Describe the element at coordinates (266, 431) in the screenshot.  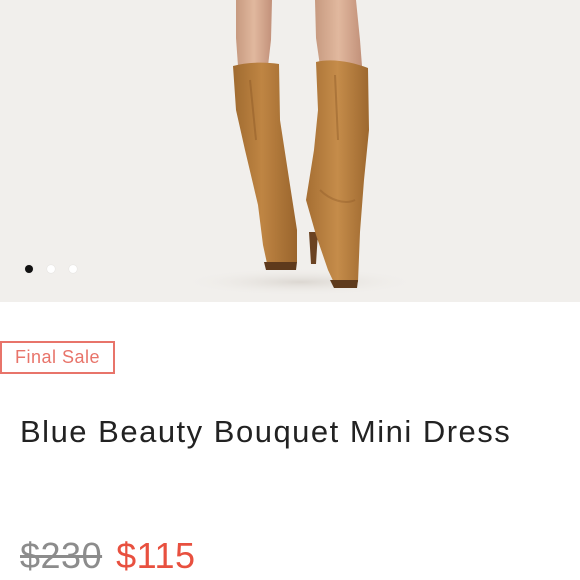
I see `product-title: Blue Beauty Bouquet Mini Dress` at that location.